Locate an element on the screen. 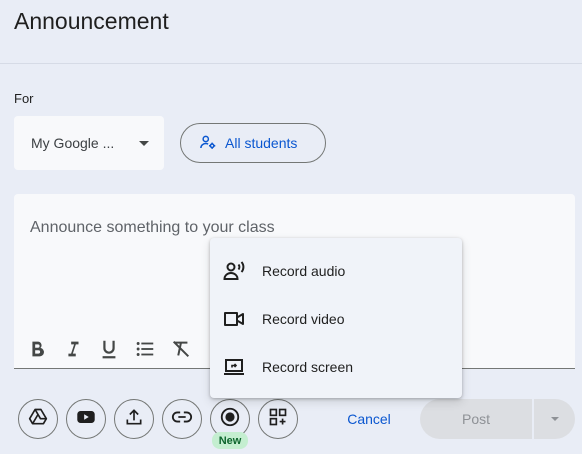 Image resolution: width=582 pixels, height=454 pixels. youtube-button is located at coordinates (86, 419).